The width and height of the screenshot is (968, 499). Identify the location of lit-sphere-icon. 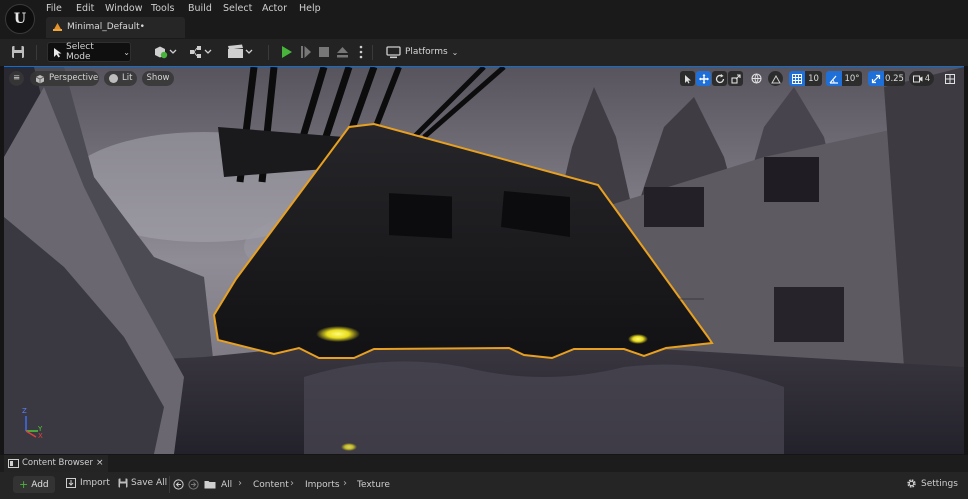
(113, 78).